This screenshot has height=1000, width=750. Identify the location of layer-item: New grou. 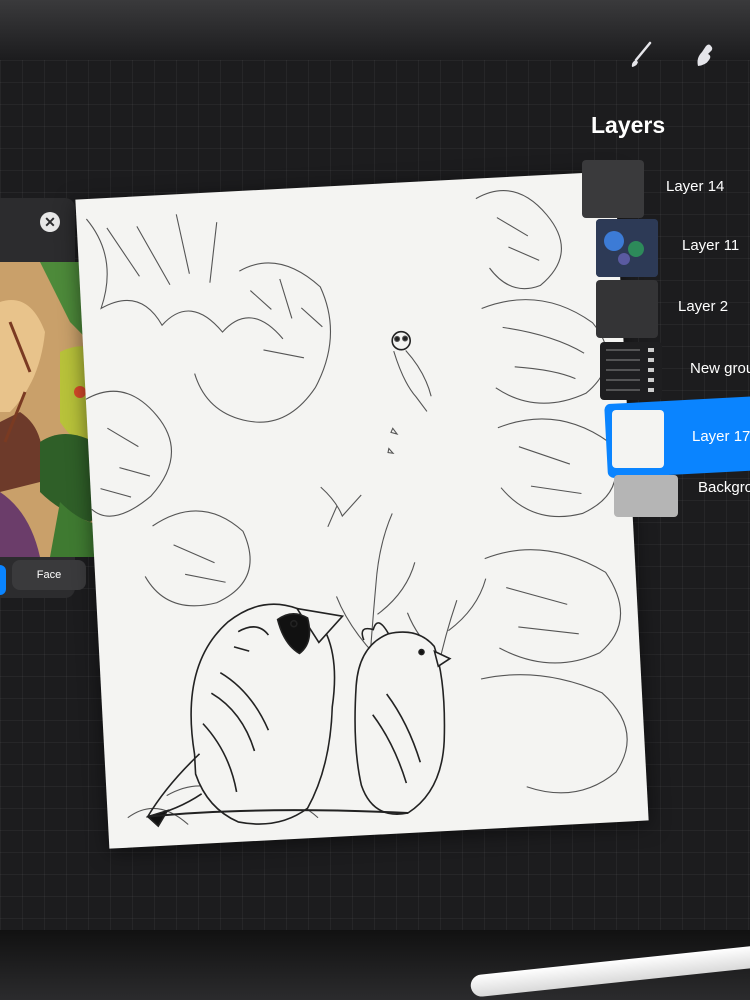
(675, 371).